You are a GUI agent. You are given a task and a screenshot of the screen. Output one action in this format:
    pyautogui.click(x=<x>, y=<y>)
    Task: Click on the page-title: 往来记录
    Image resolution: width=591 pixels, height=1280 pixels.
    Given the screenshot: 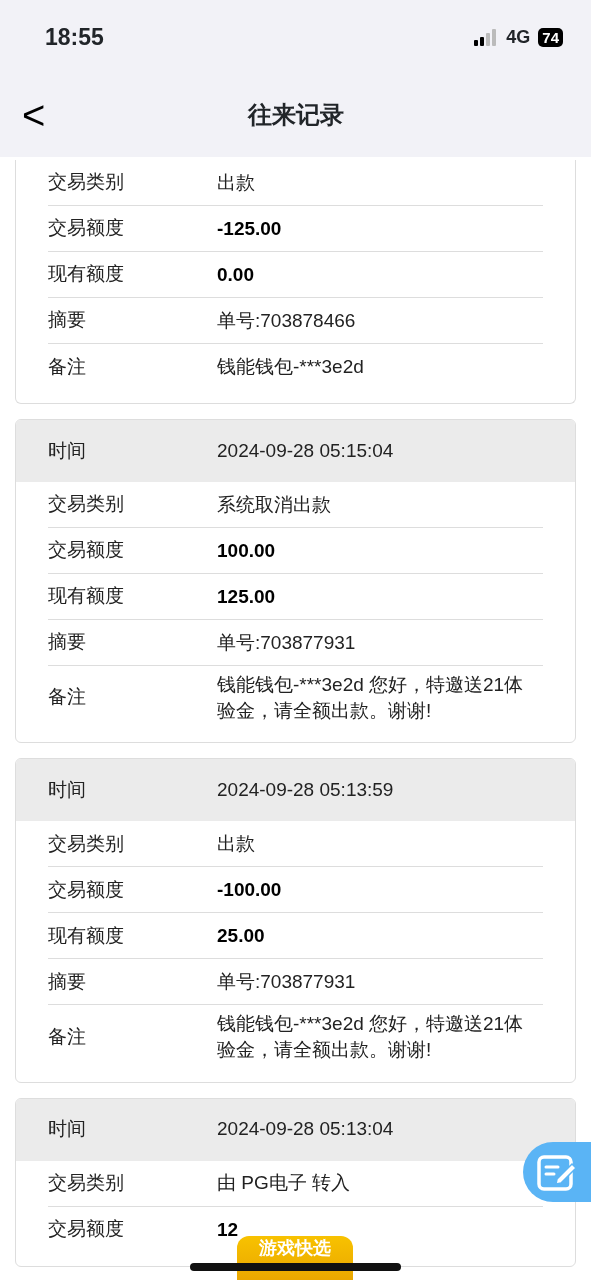 What is the action you would take?
    pyautogui.click(x=295, y=115)
    